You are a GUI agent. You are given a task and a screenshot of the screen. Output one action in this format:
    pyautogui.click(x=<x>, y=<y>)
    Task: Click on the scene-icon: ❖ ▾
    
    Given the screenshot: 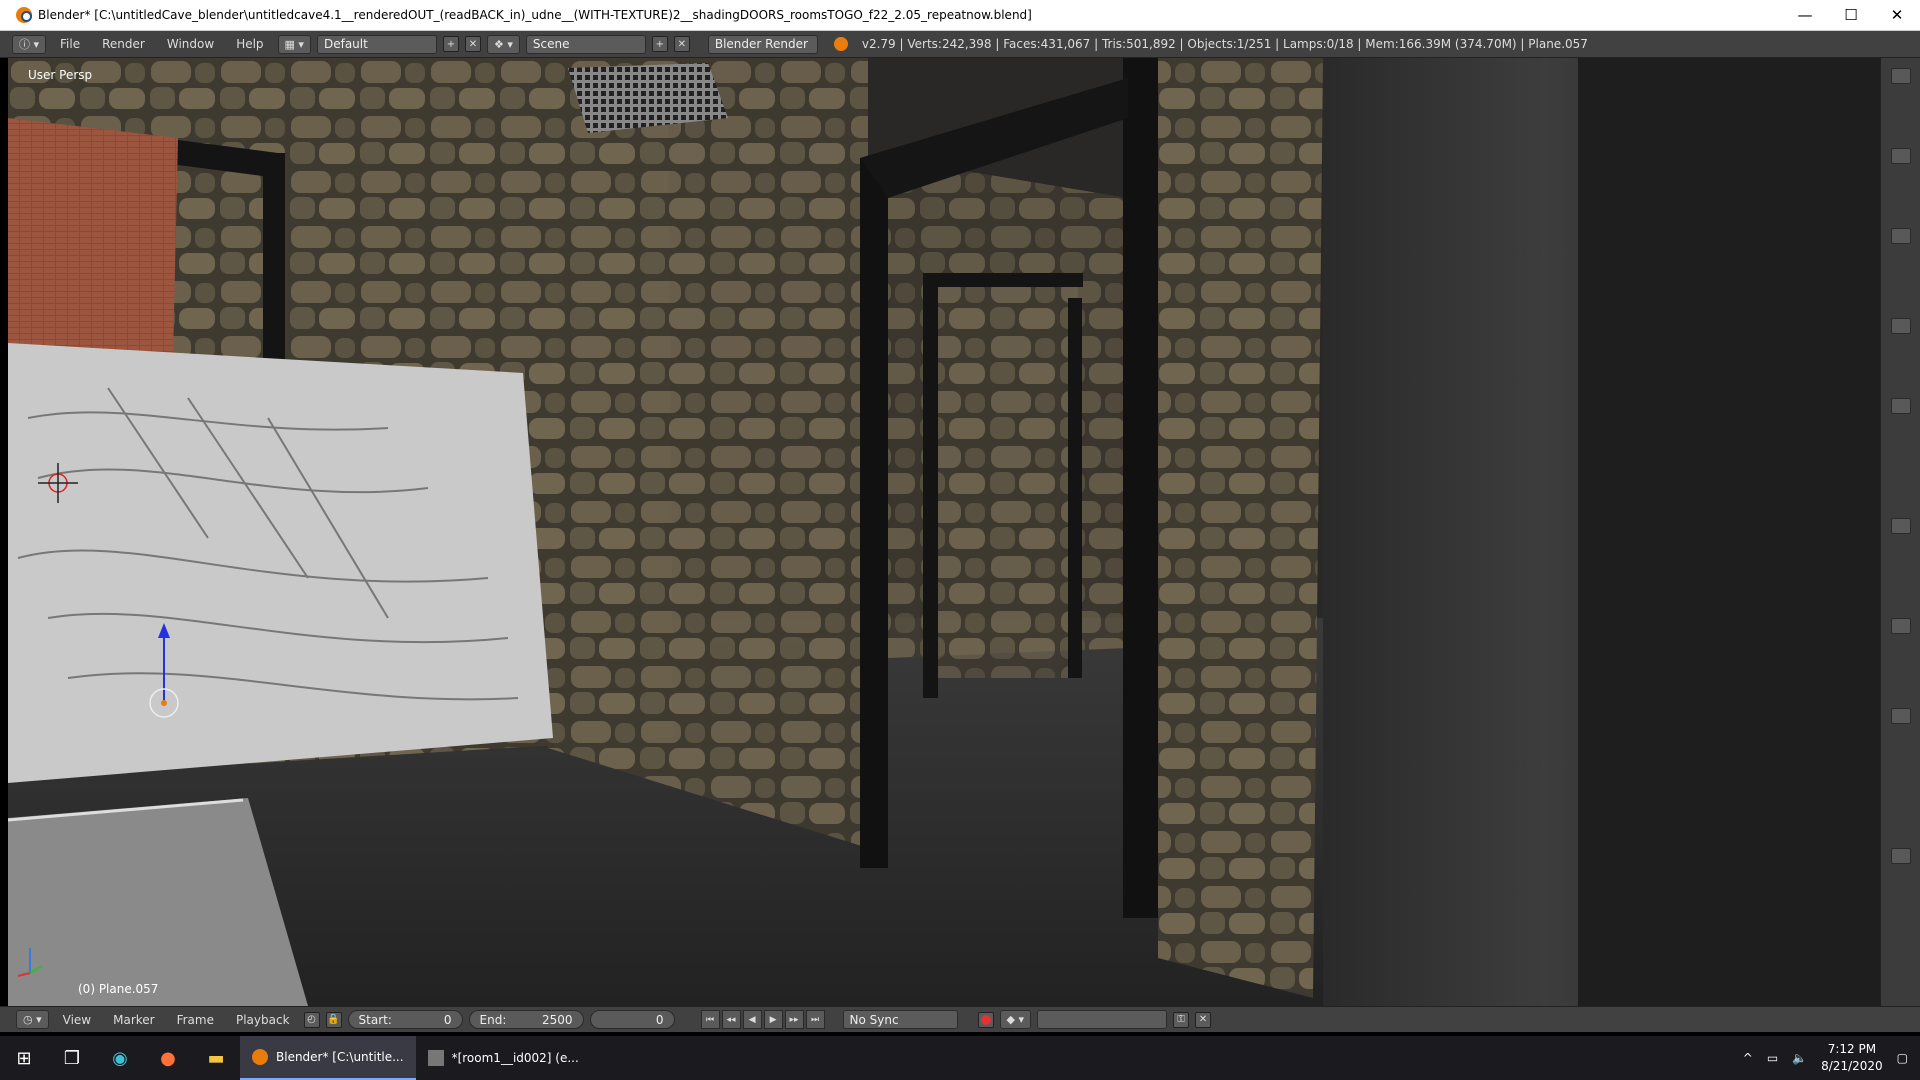 What is the action you would take?
    pyautogui.click(x=503, y=44)
    